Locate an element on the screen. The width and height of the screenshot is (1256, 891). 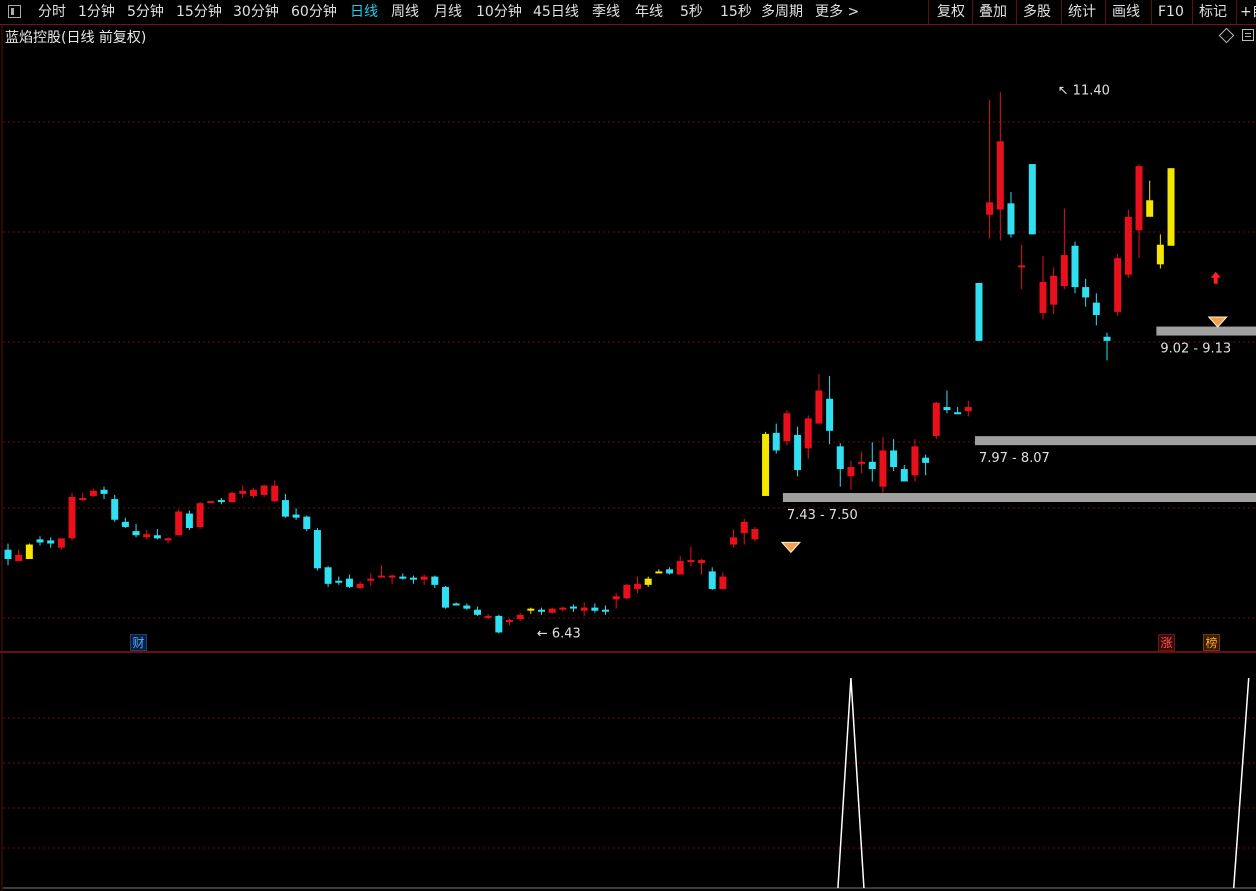
badge-cai: 财 is located at coordinates (138, 642).